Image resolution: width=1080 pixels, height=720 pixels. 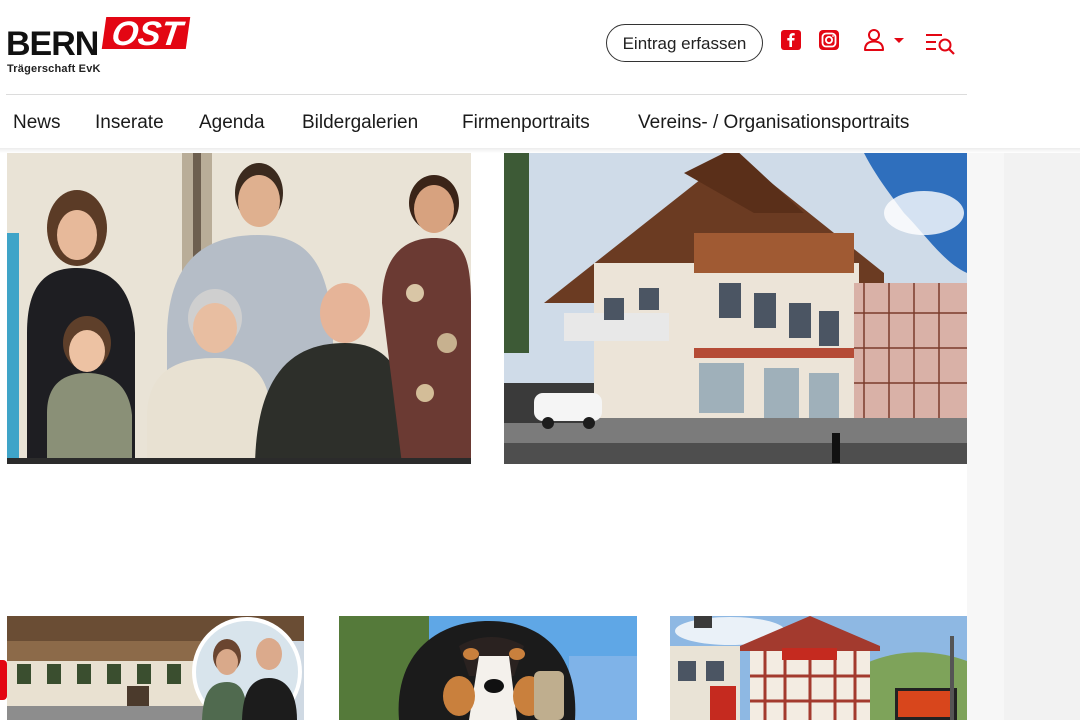 I want to click on facebook-icon, so click(x=791, y=40).